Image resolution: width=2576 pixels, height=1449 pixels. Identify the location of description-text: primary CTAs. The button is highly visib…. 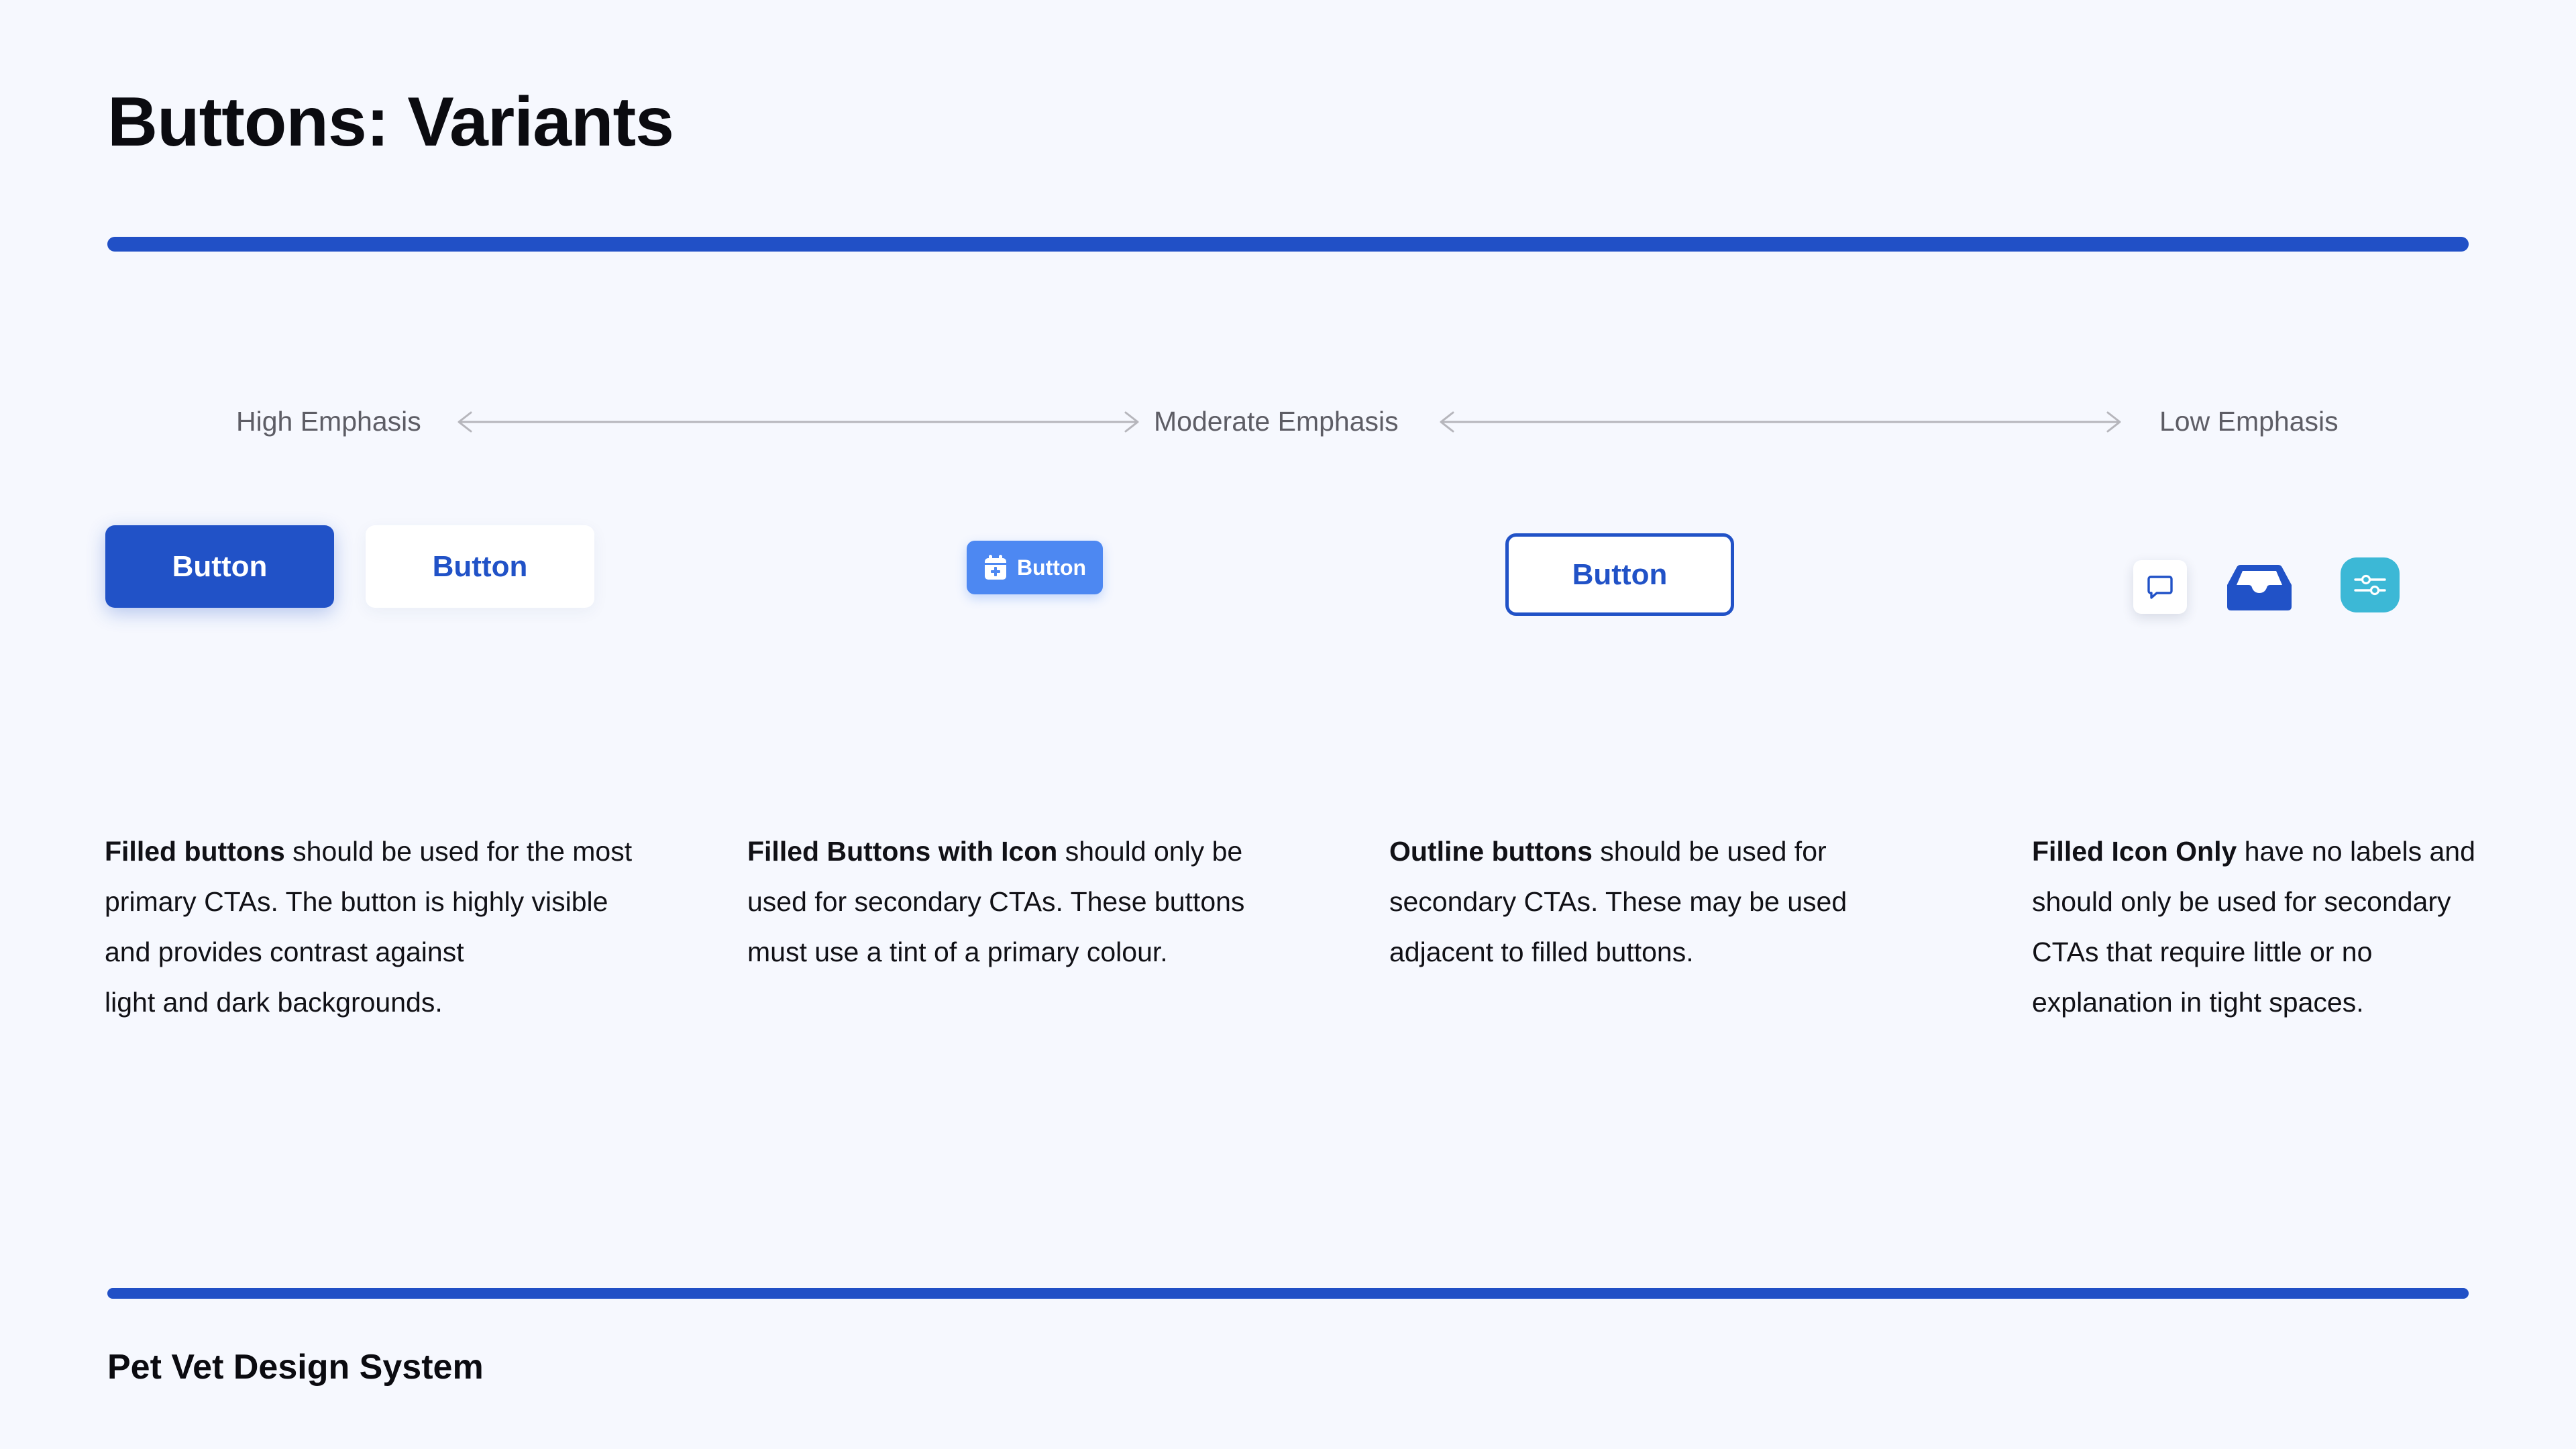
(356, 901).